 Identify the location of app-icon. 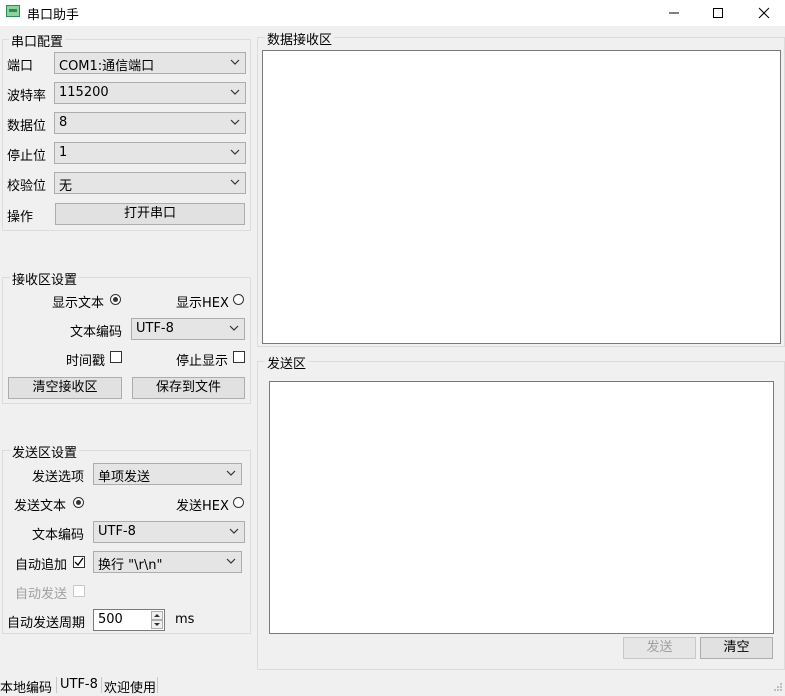
(13, 11).